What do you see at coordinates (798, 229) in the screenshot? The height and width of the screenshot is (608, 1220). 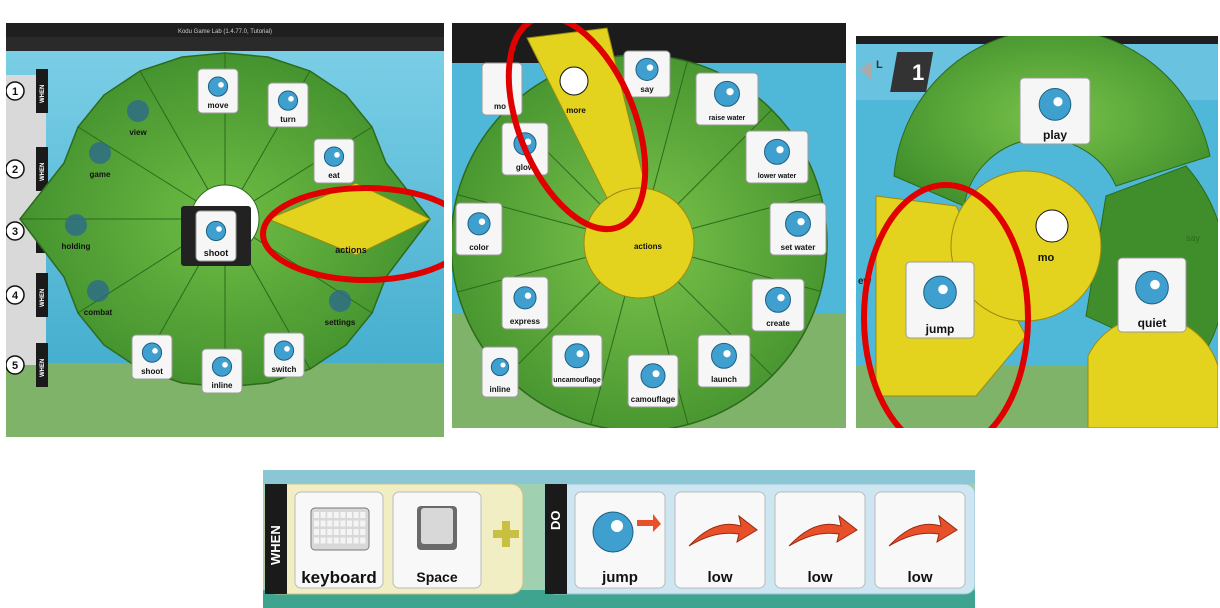 I see `wheel-item-set-water-tile: set water` at bounding box center [798, 229].